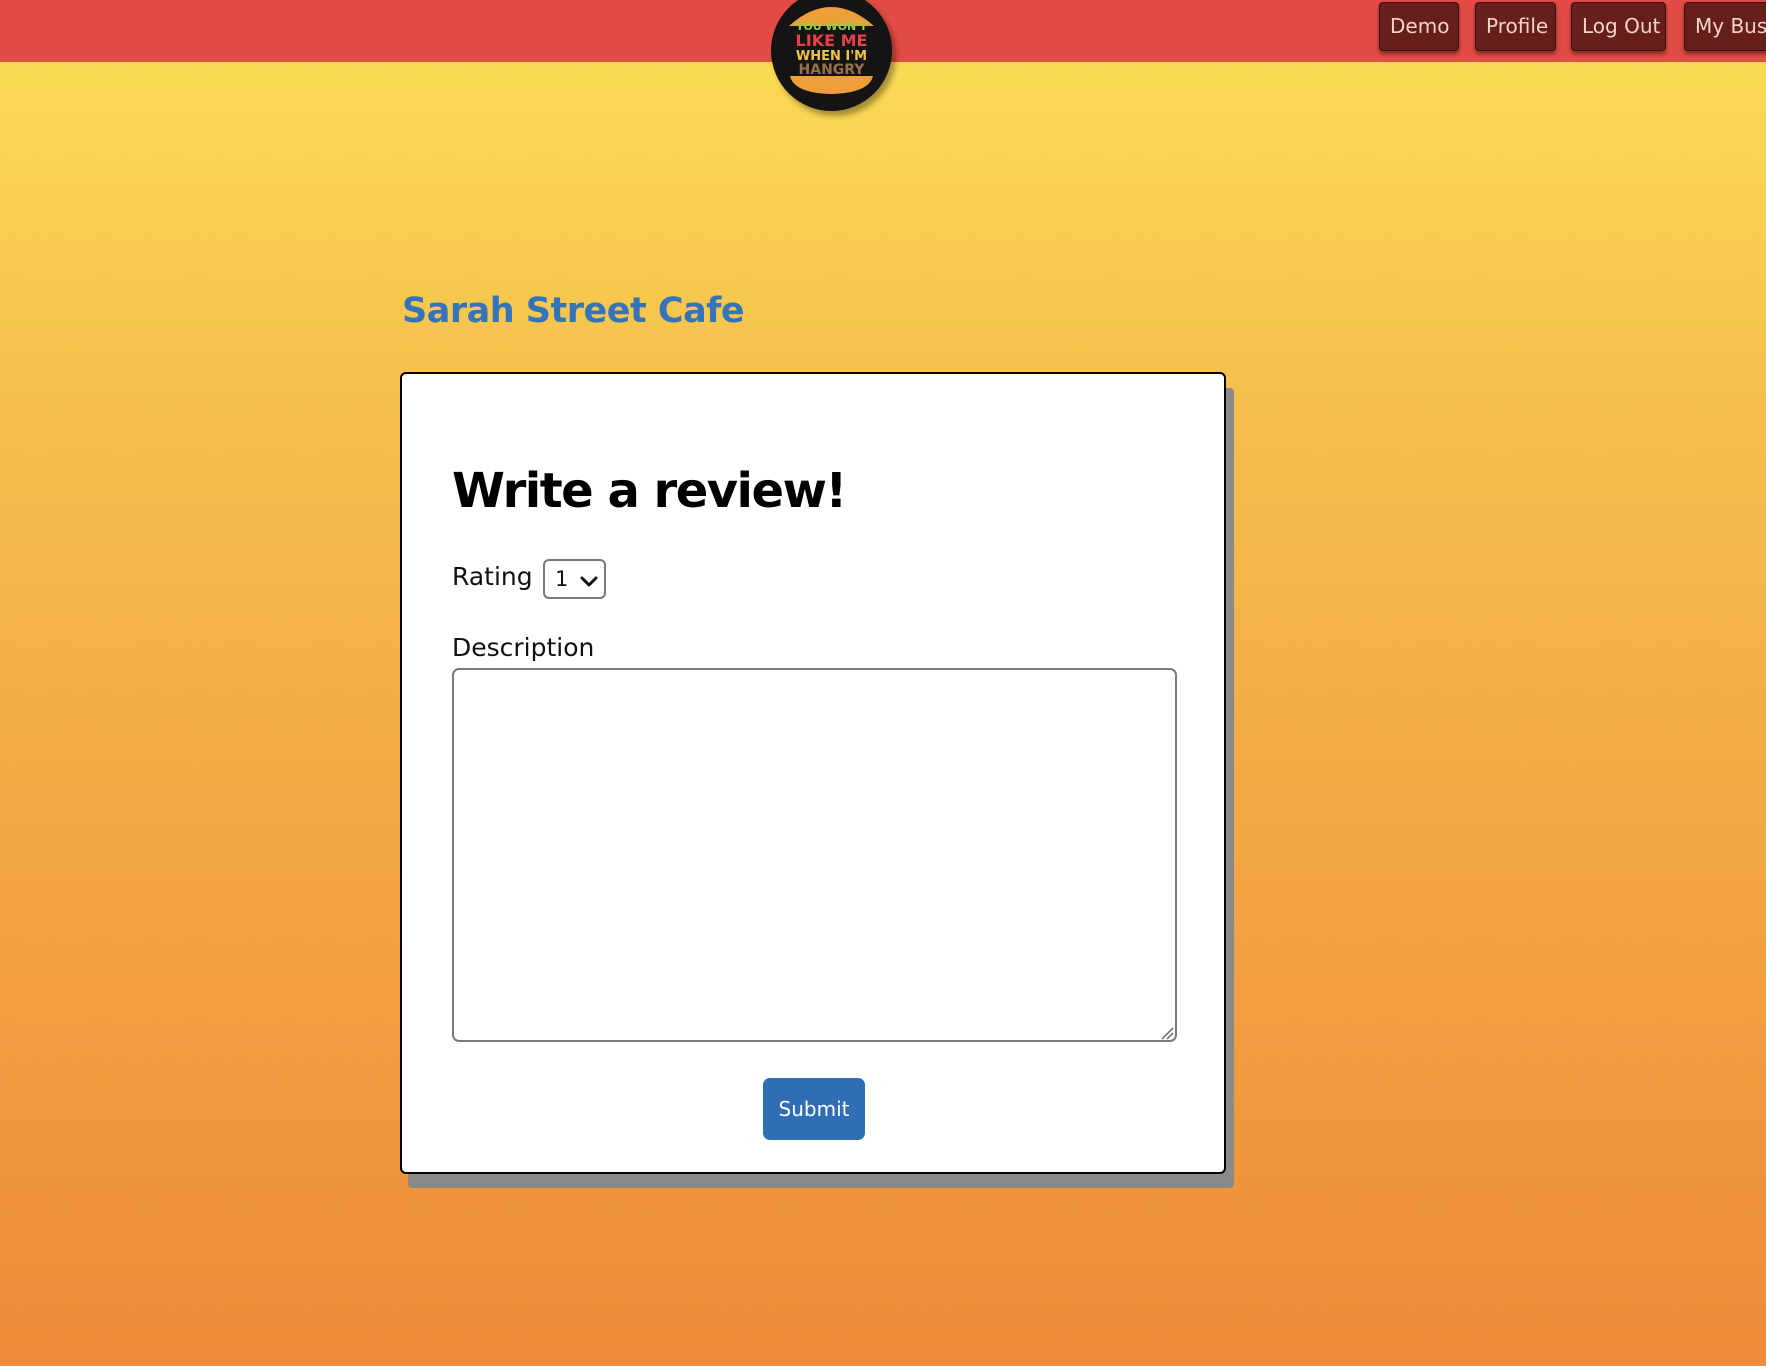 This screenshot has height=1366, width=1766. Describe the element at coordinates (1419, 26) in the screenshot. I see `demo-button: Demo` at that location.